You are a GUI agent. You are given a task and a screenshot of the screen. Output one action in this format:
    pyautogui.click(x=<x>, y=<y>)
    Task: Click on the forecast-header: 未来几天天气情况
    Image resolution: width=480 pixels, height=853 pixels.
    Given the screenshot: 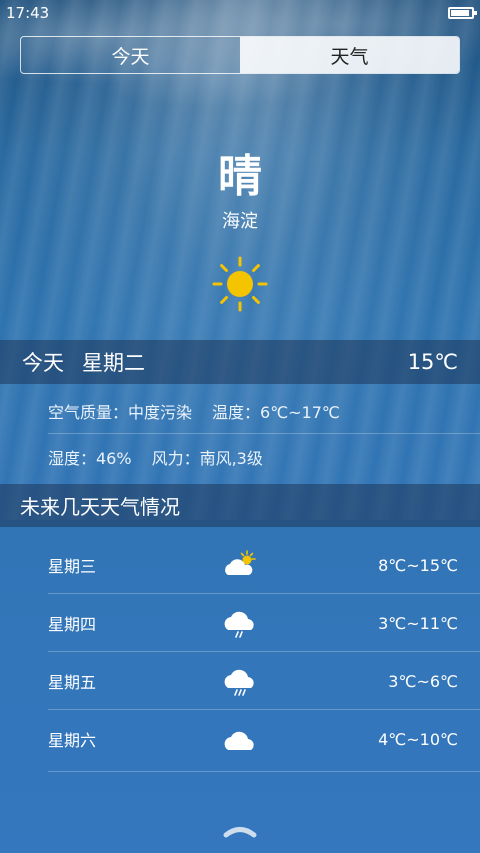 What is the action you would take?
    pyautogui.click(x=240, y=505)
    